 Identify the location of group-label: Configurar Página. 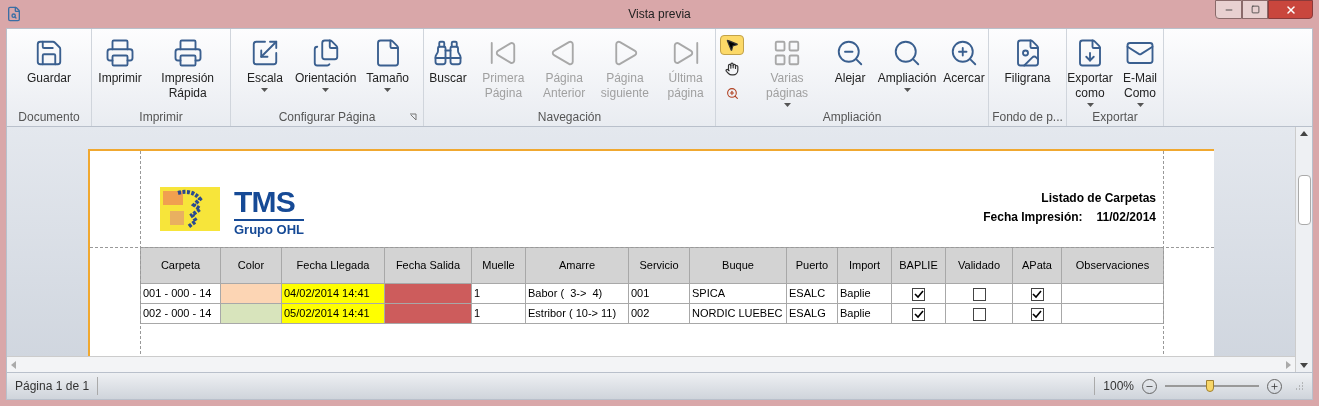
(327, 117).